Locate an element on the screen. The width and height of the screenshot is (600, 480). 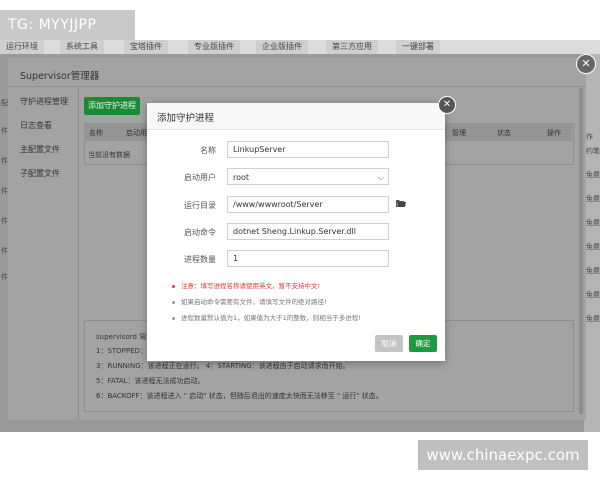
column-start-user: 启动用 is located at coordinates (136, 133).